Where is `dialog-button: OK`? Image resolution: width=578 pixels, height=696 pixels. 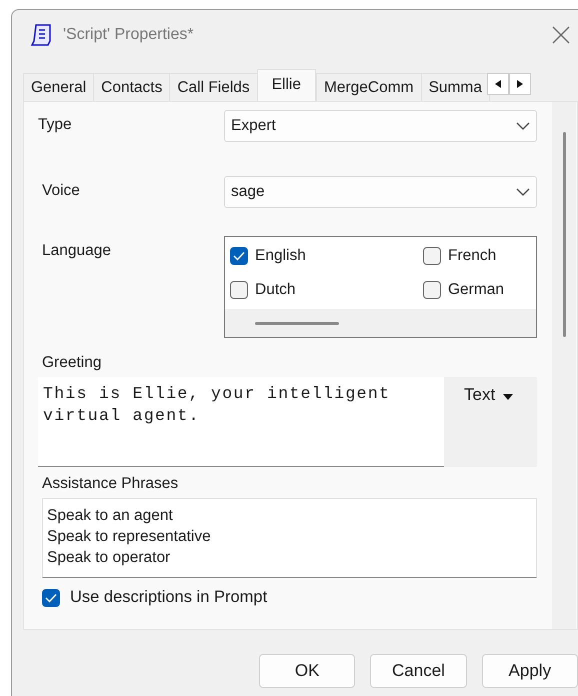
dialog-button: OK is located at coordinates (307, 671).